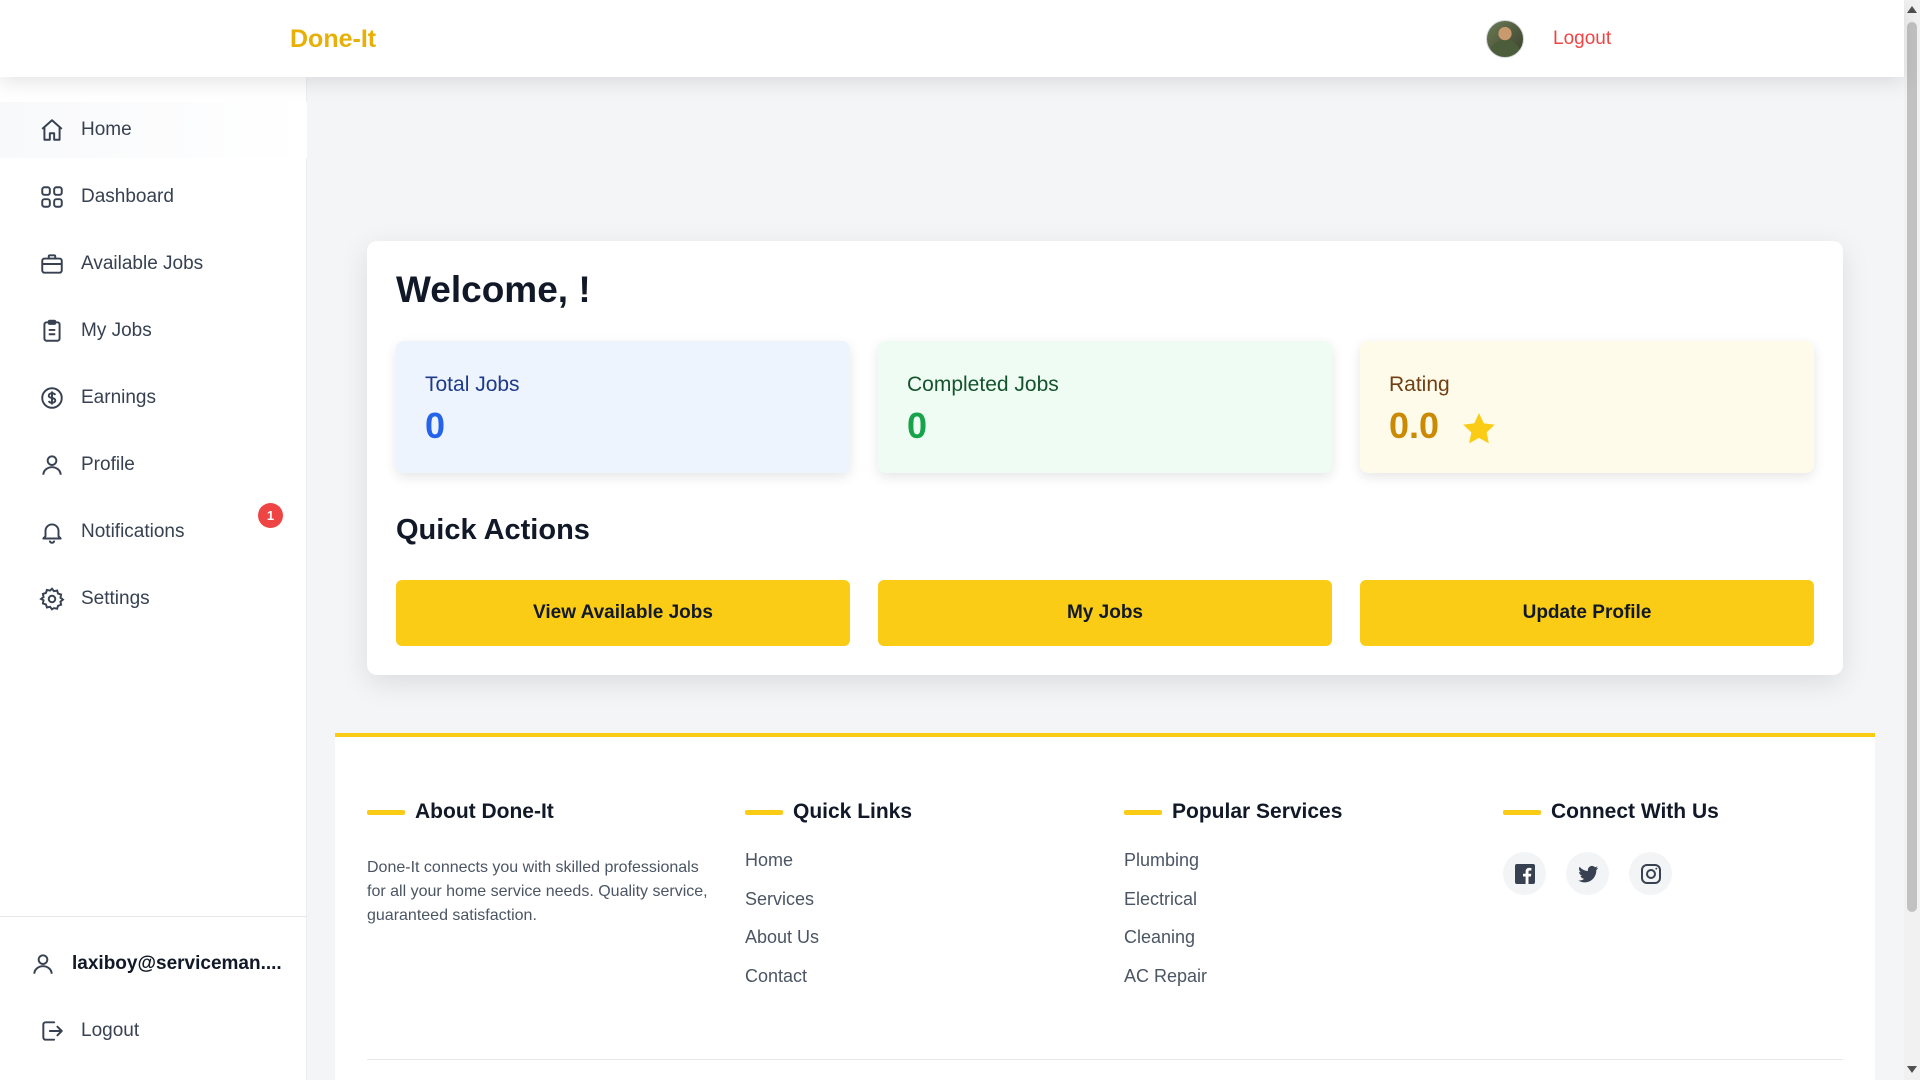  Describe the element at coordinates (1304, 908) in the screenshot. I see `footer-service-electrical: Electrical` at that location.